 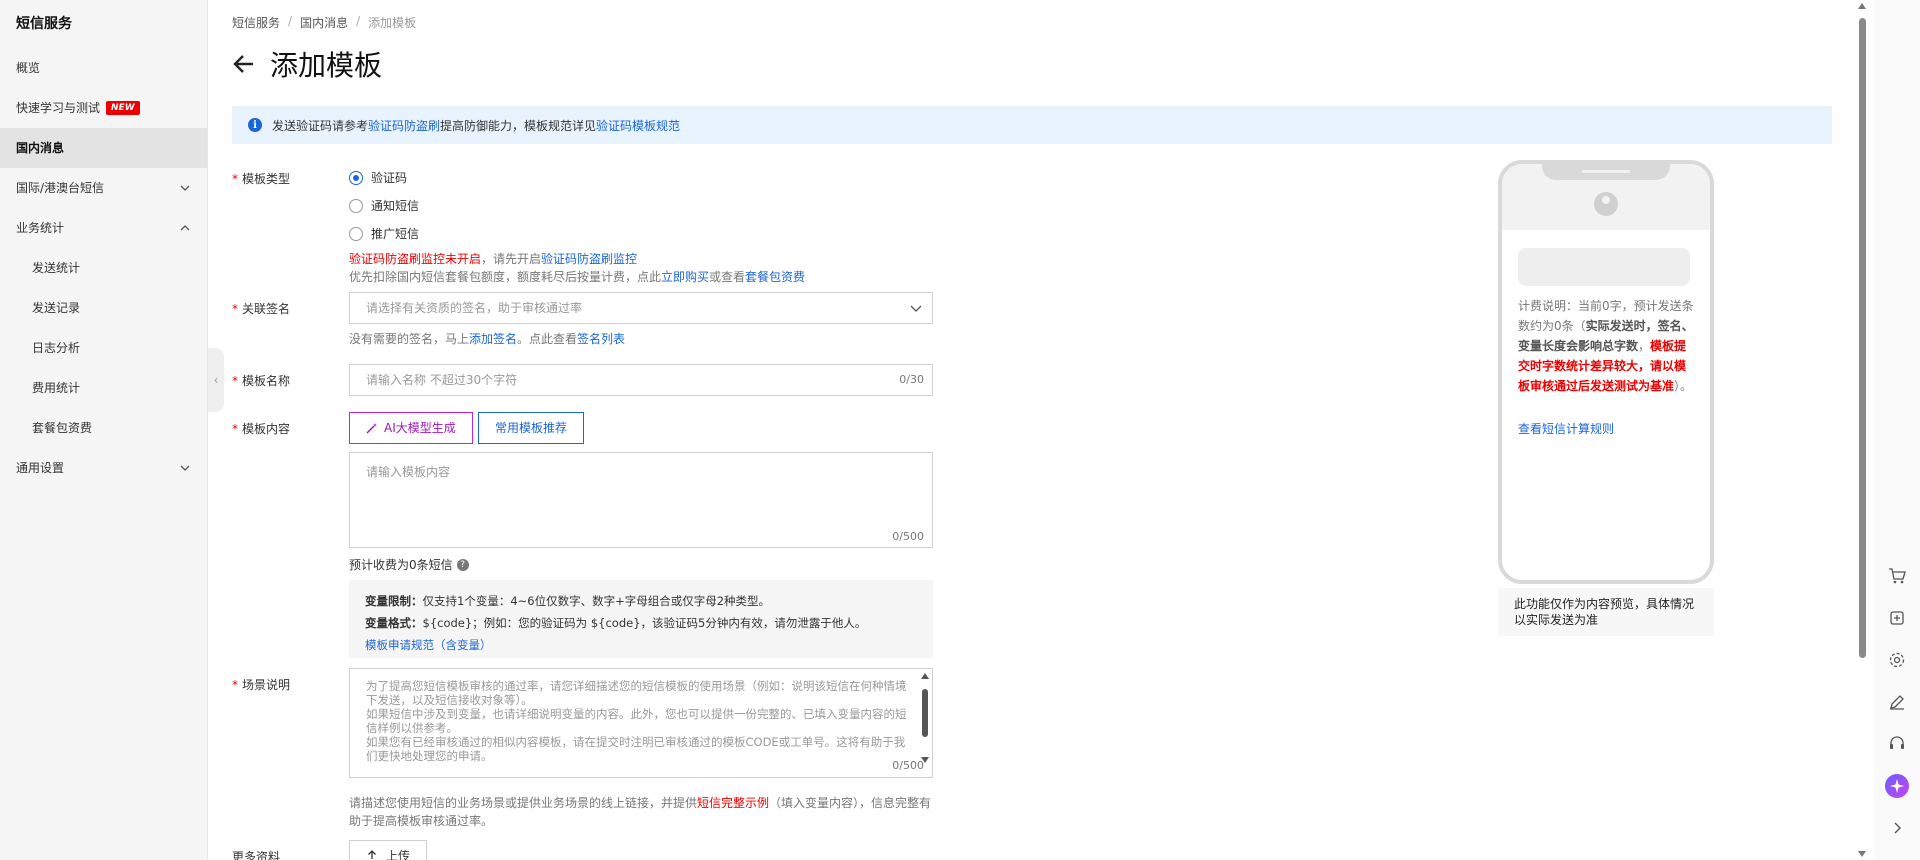 I want to click on enable-monitoring-link: 验证码防盗刷监控, so click(x=589, y=259).